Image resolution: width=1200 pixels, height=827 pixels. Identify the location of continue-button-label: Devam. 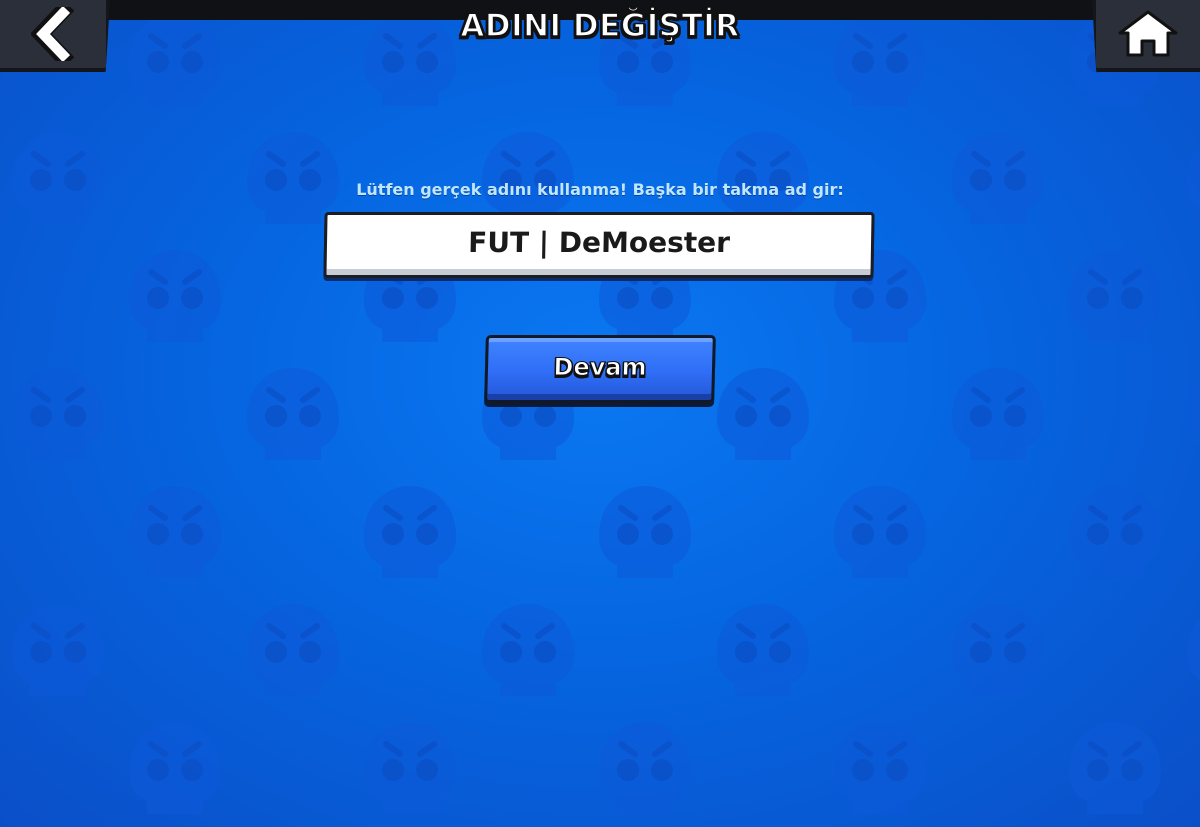
(600, 367).